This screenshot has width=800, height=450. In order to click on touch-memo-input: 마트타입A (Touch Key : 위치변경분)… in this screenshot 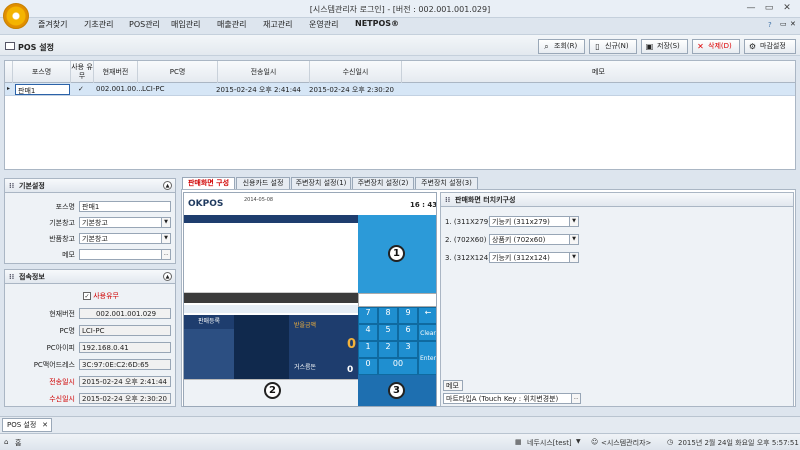, I will do `click(512, 398)`.